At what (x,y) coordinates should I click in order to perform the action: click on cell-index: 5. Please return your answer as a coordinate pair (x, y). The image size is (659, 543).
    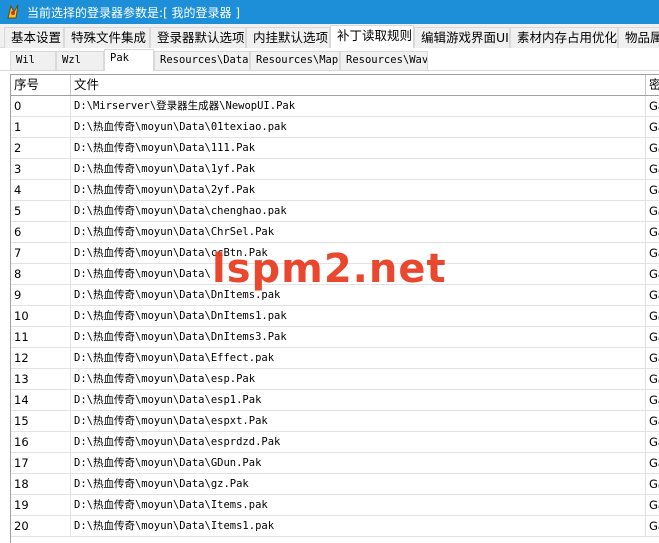
    Looking at the image, I should click on (41, 211).